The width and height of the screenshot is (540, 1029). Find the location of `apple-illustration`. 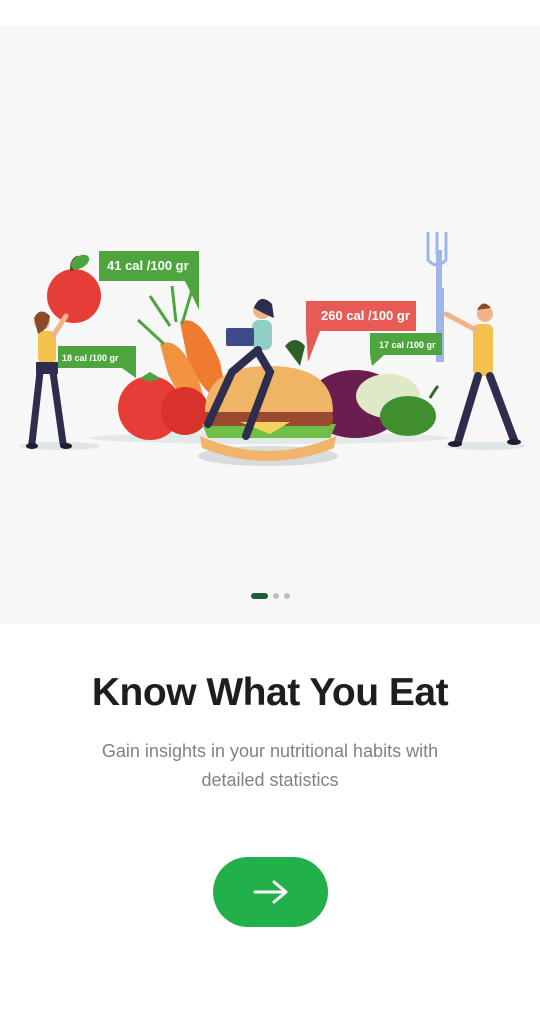

apple-illustration is located at coordinates (74, 288).